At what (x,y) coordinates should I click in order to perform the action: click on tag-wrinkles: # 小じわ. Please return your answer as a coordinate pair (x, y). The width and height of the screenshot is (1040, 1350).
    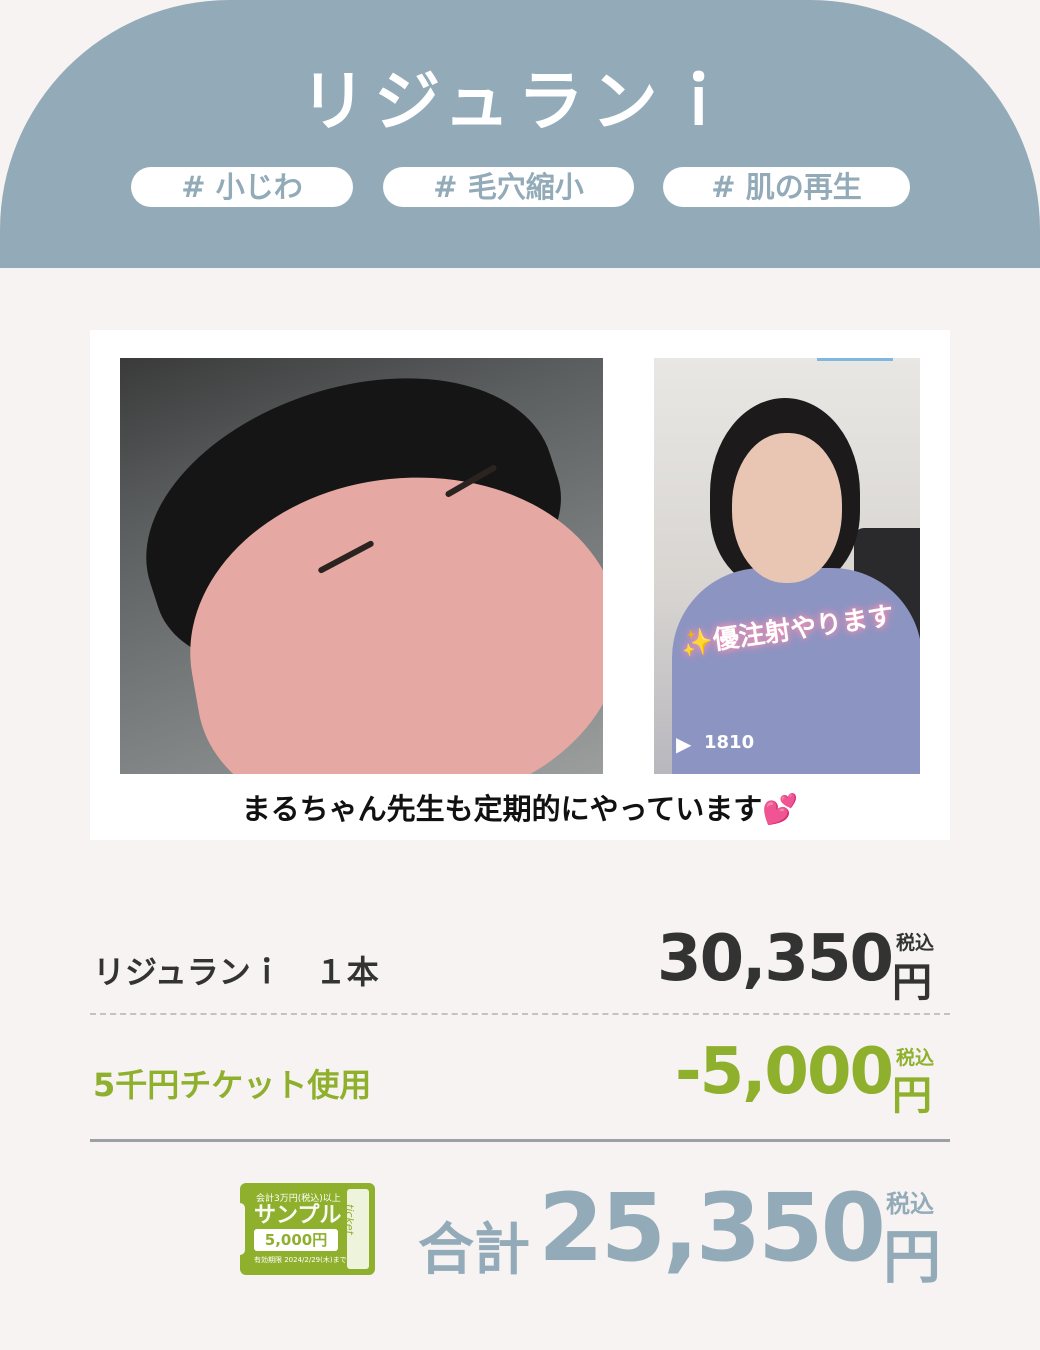
    Looking at the image, I should click on (242, 187).